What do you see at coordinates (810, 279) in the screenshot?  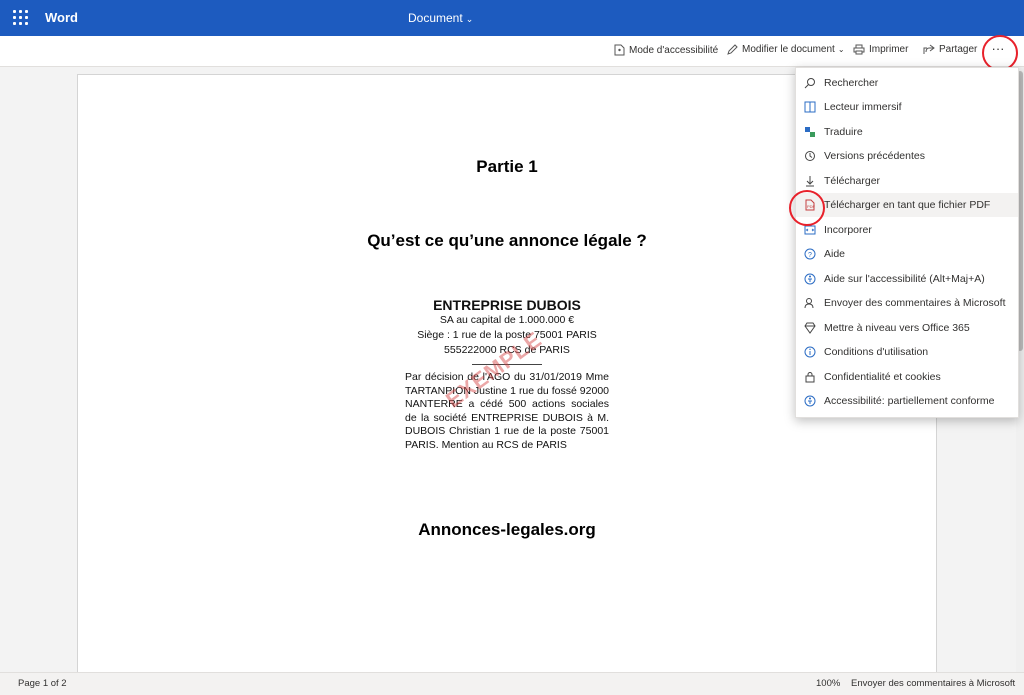 I see `accessibility-help-icon` at bounding box center [810, 279].